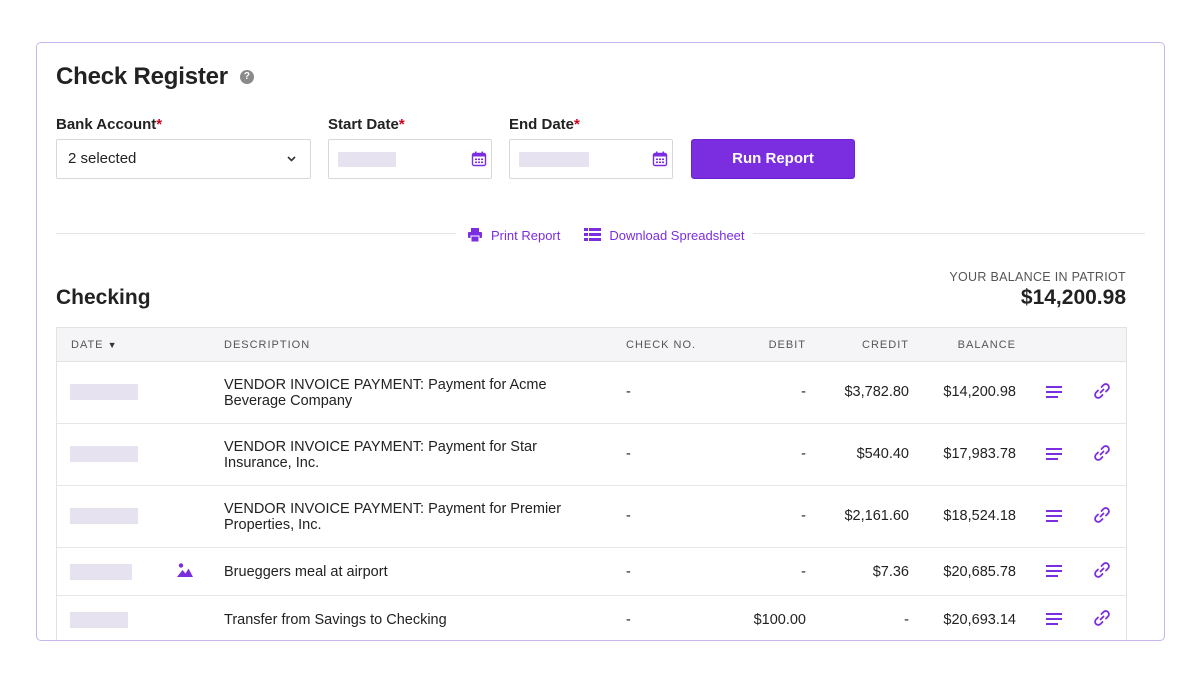 This screenshot has width=1200, height=683. I want to click on sort-down-icon: ▼, so click(112, 345).